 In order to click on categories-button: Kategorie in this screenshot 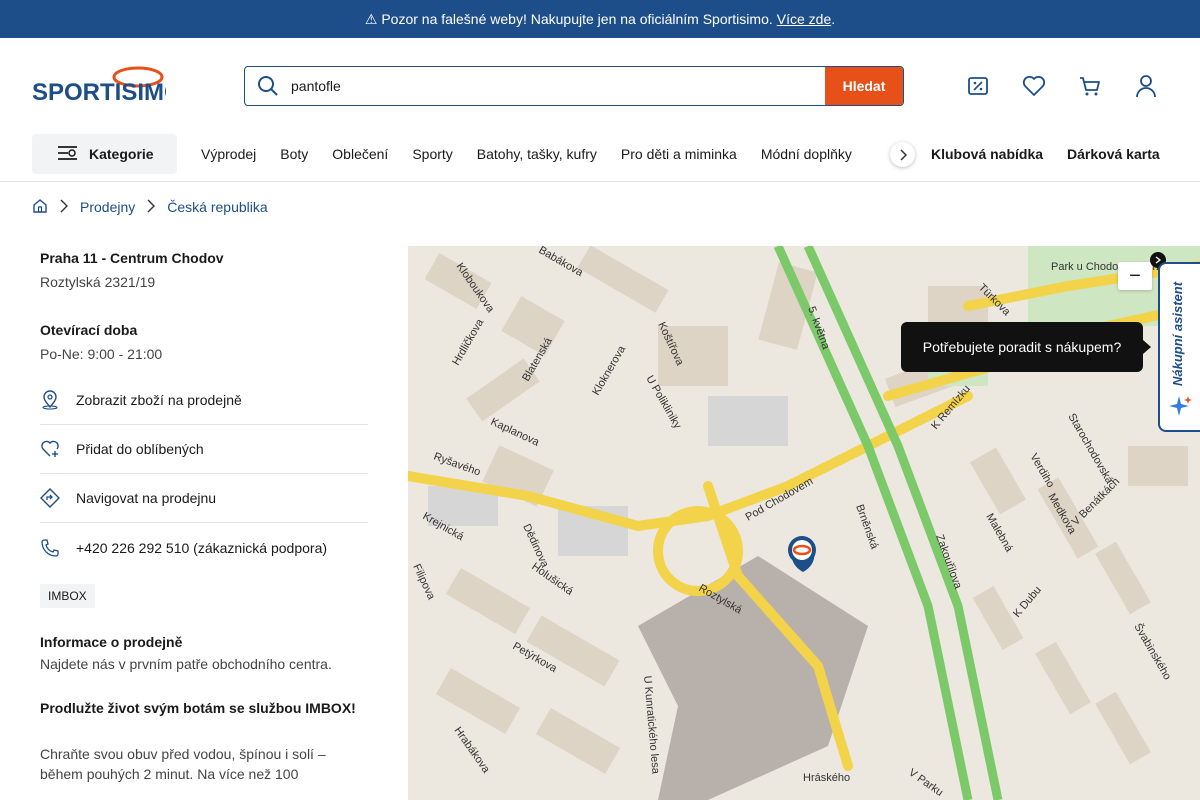, I will do `click(104, 154)`.